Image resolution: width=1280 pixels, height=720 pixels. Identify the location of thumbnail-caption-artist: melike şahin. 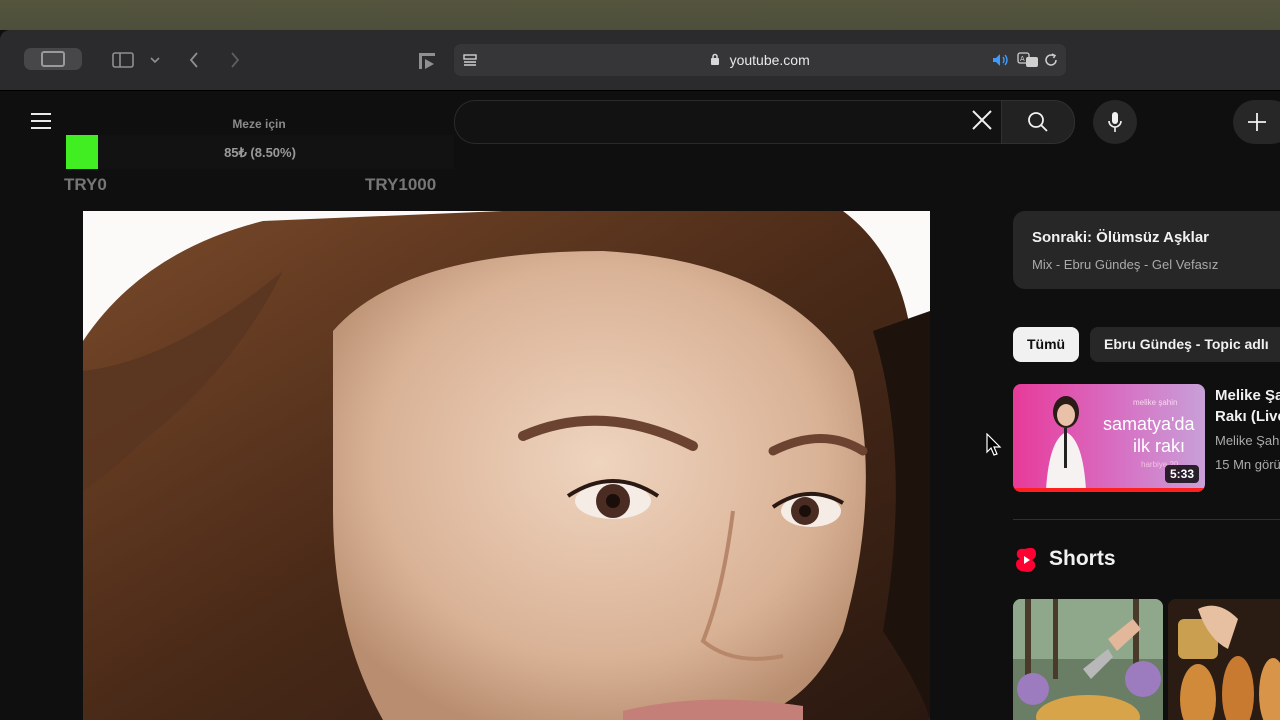
(1155, 402).